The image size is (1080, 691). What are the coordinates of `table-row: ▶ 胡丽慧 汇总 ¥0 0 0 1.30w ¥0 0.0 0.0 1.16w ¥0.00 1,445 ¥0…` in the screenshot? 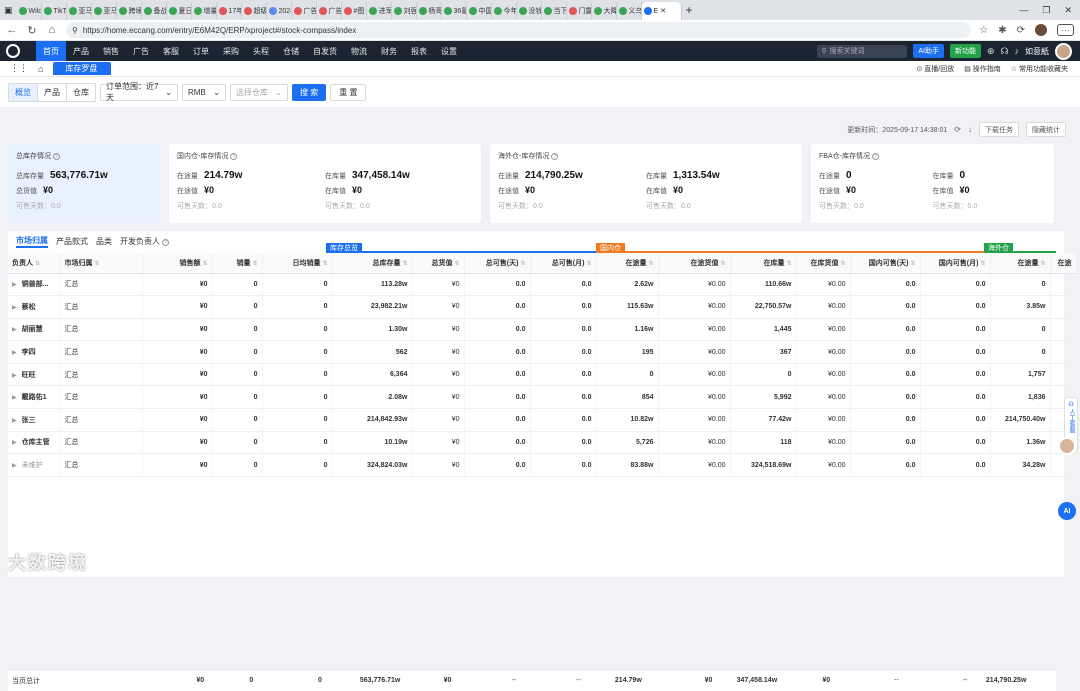 It's located at (542, 330).